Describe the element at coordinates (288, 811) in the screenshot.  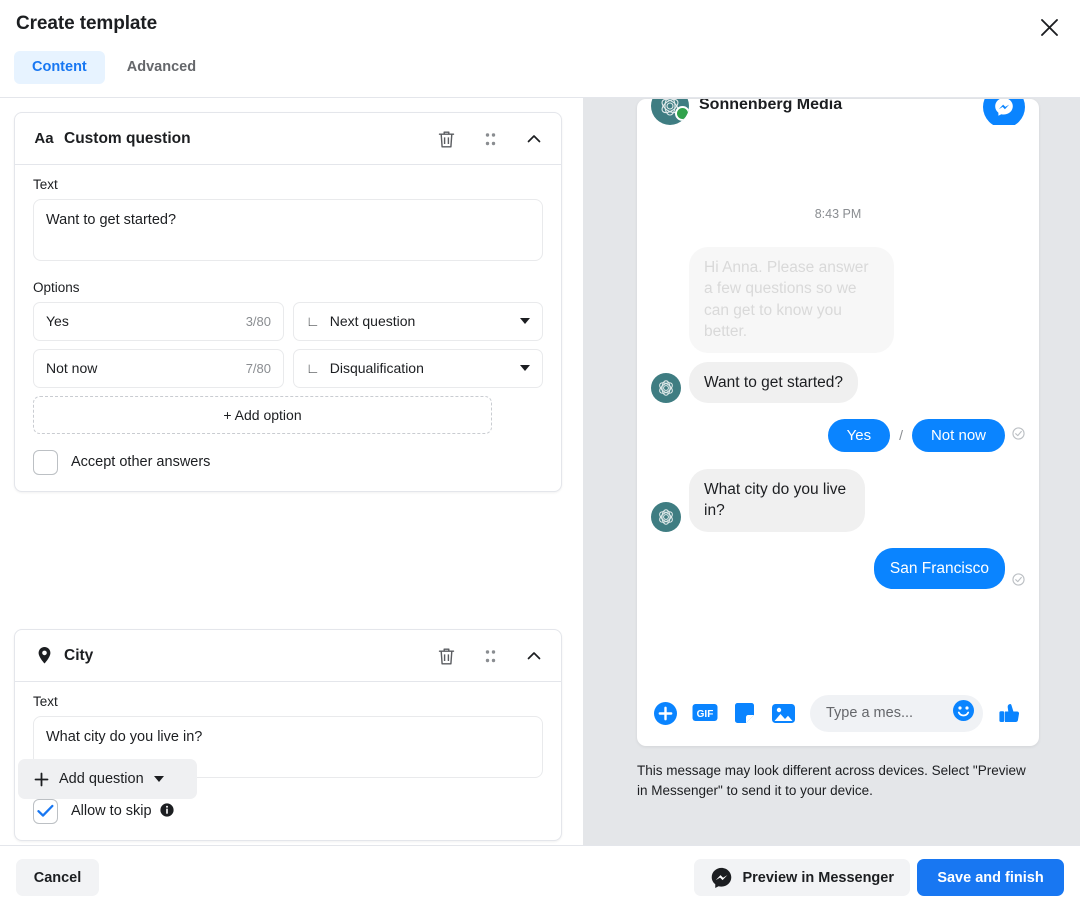
I see `allow-to-skip-row: Allow to skip` at that location.